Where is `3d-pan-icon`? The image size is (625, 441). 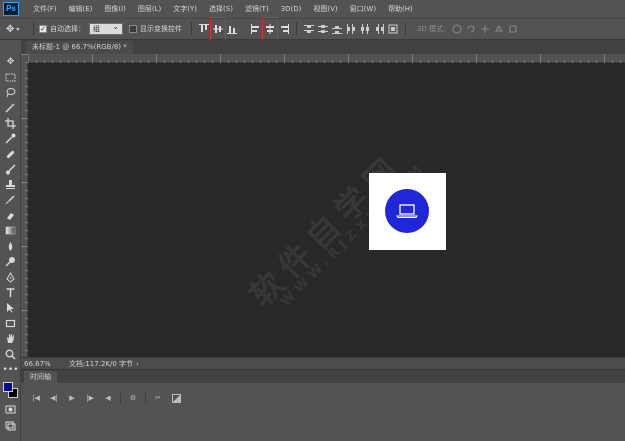
3d-pan-icon is located at coordinates (485, 29).